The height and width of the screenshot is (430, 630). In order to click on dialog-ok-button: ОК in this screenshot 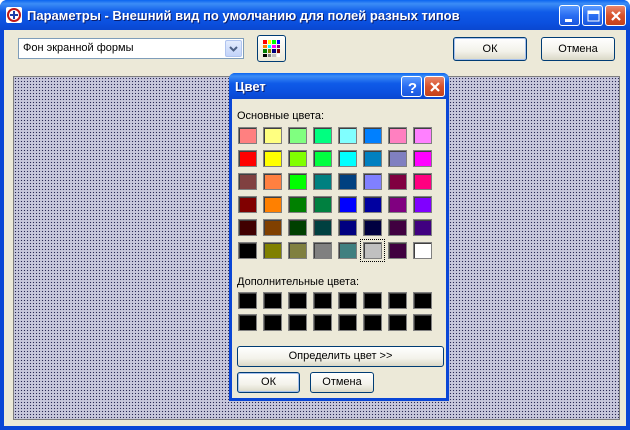, I will do `click(268, 382)`.